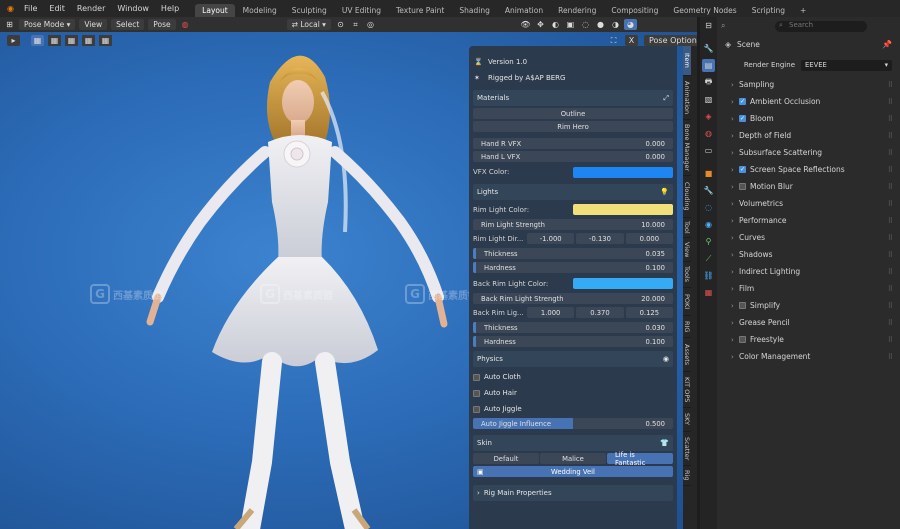 The image size is (900, 529). I want to click on hardness-field: Hardness 0.100, so click(573, 341).